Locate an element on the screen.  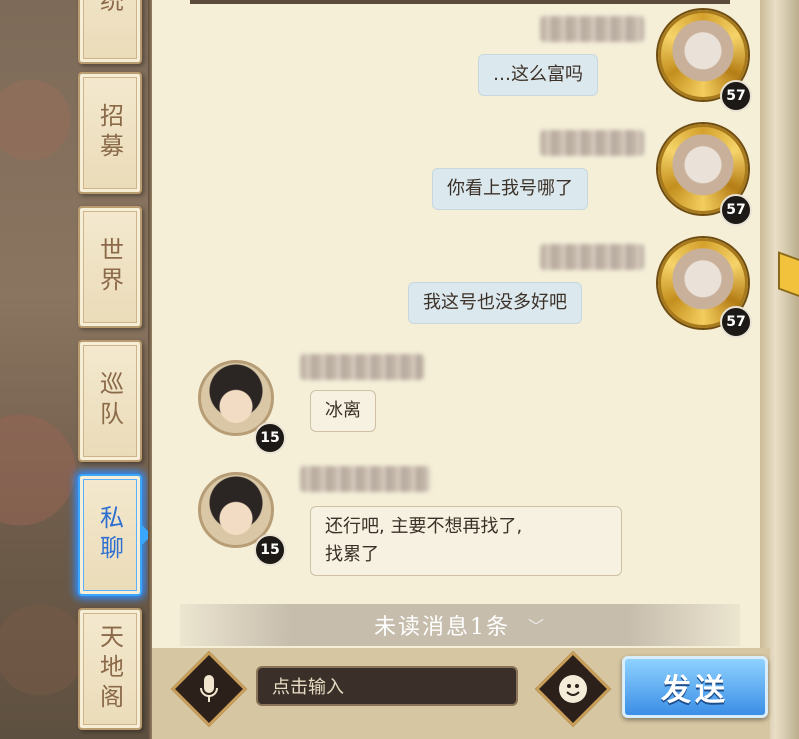
tab-label: 私聊 is located at coordinates (109, 535).